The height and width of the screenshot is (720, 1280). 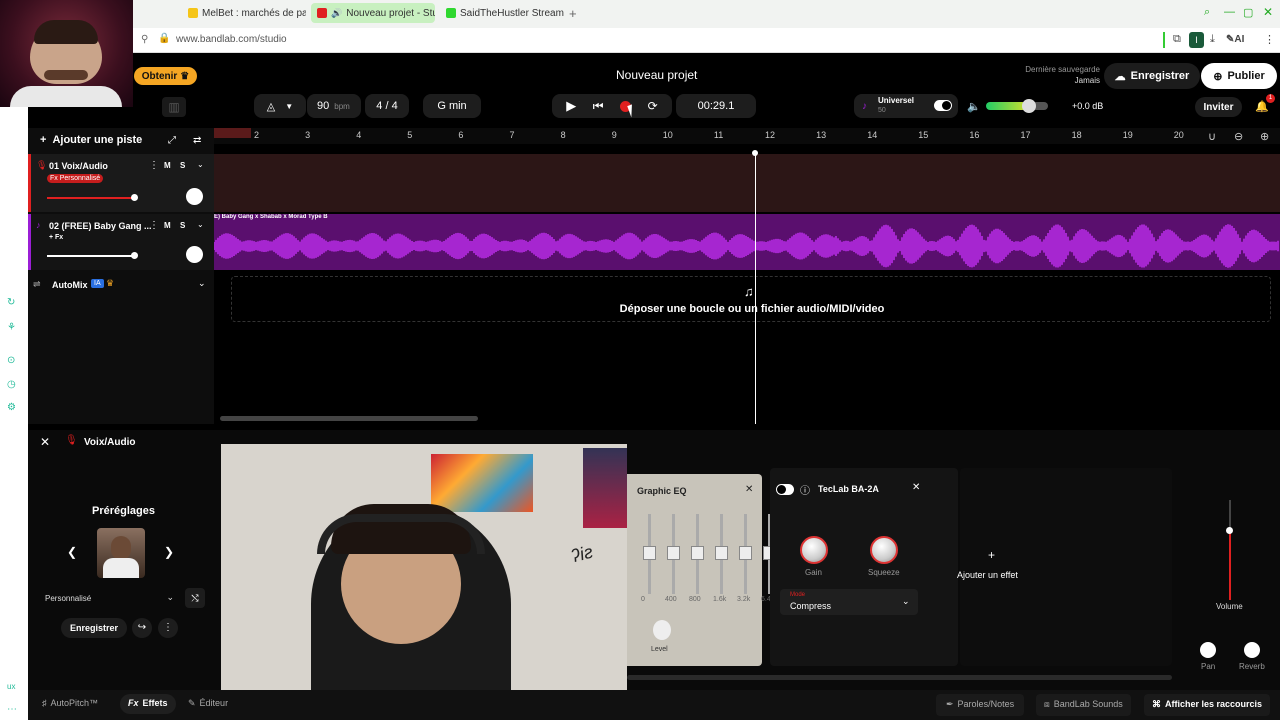 I want to click on track-1-pan-knob, so click(x=194, y=196).